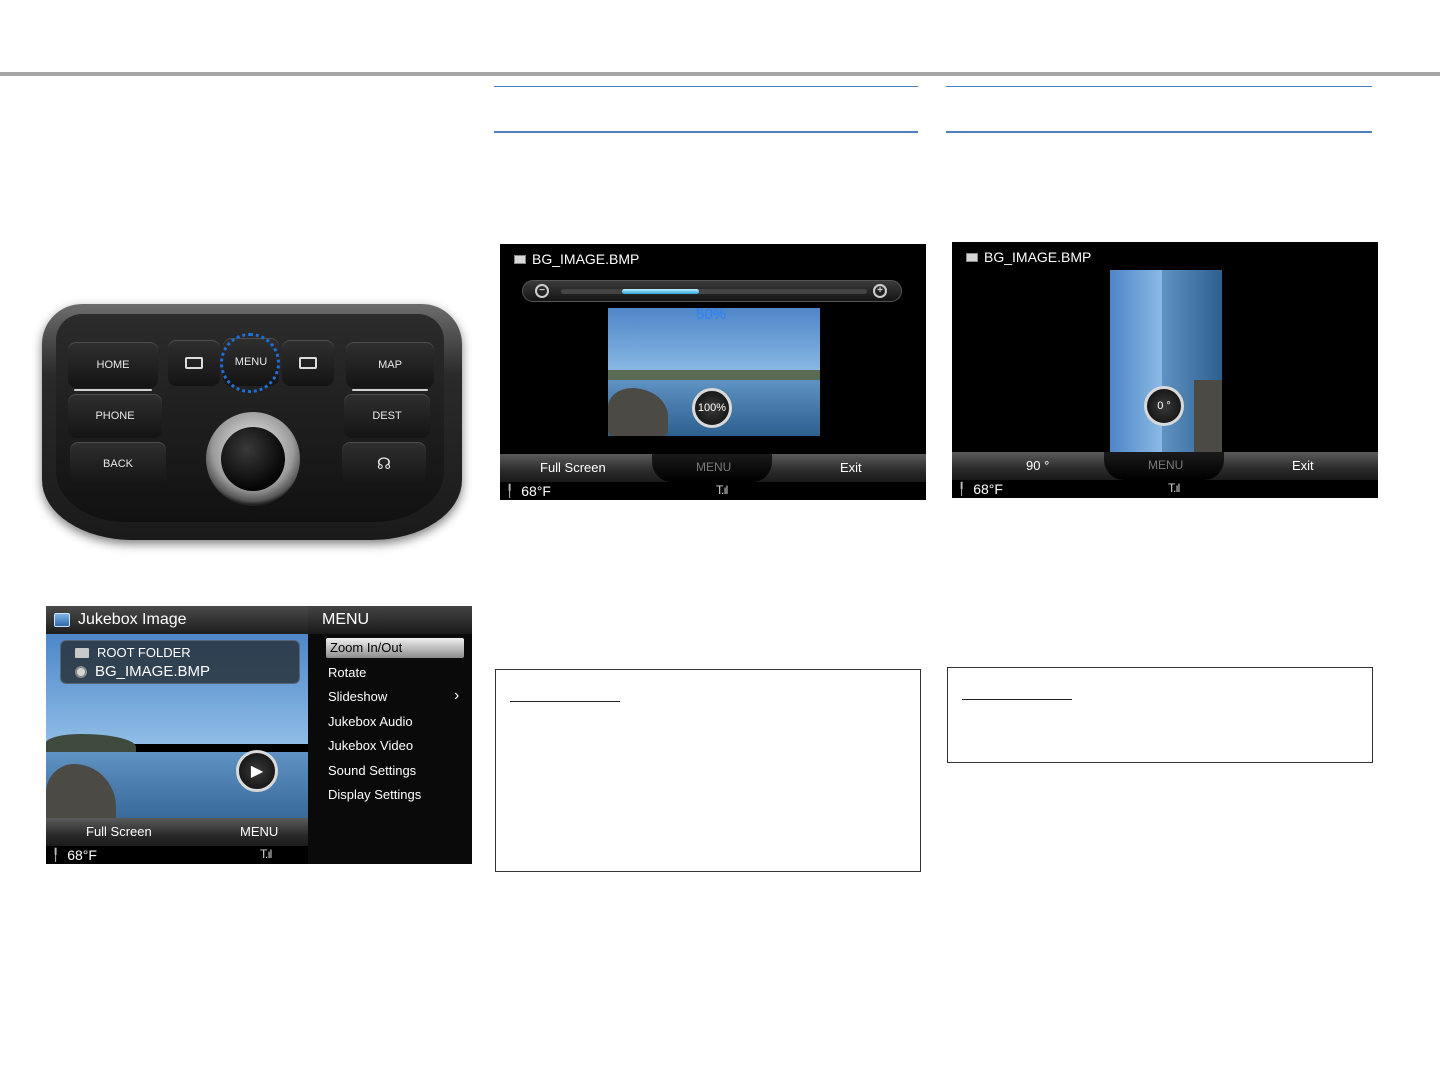 Image resolution: width=1440 pixels, height=1080 pixels. I want to click on head-unit-control-panel: HOME PHONE BACK MENU MAP DEST ☊, so click(252, 423).